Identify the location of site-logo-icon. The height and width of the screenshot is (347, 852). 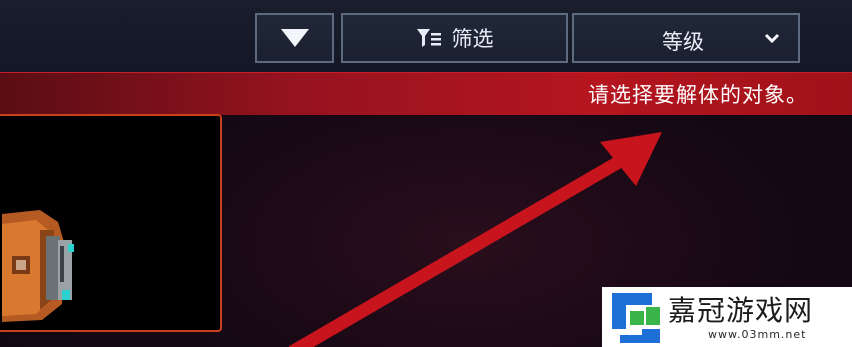
(636, 318).